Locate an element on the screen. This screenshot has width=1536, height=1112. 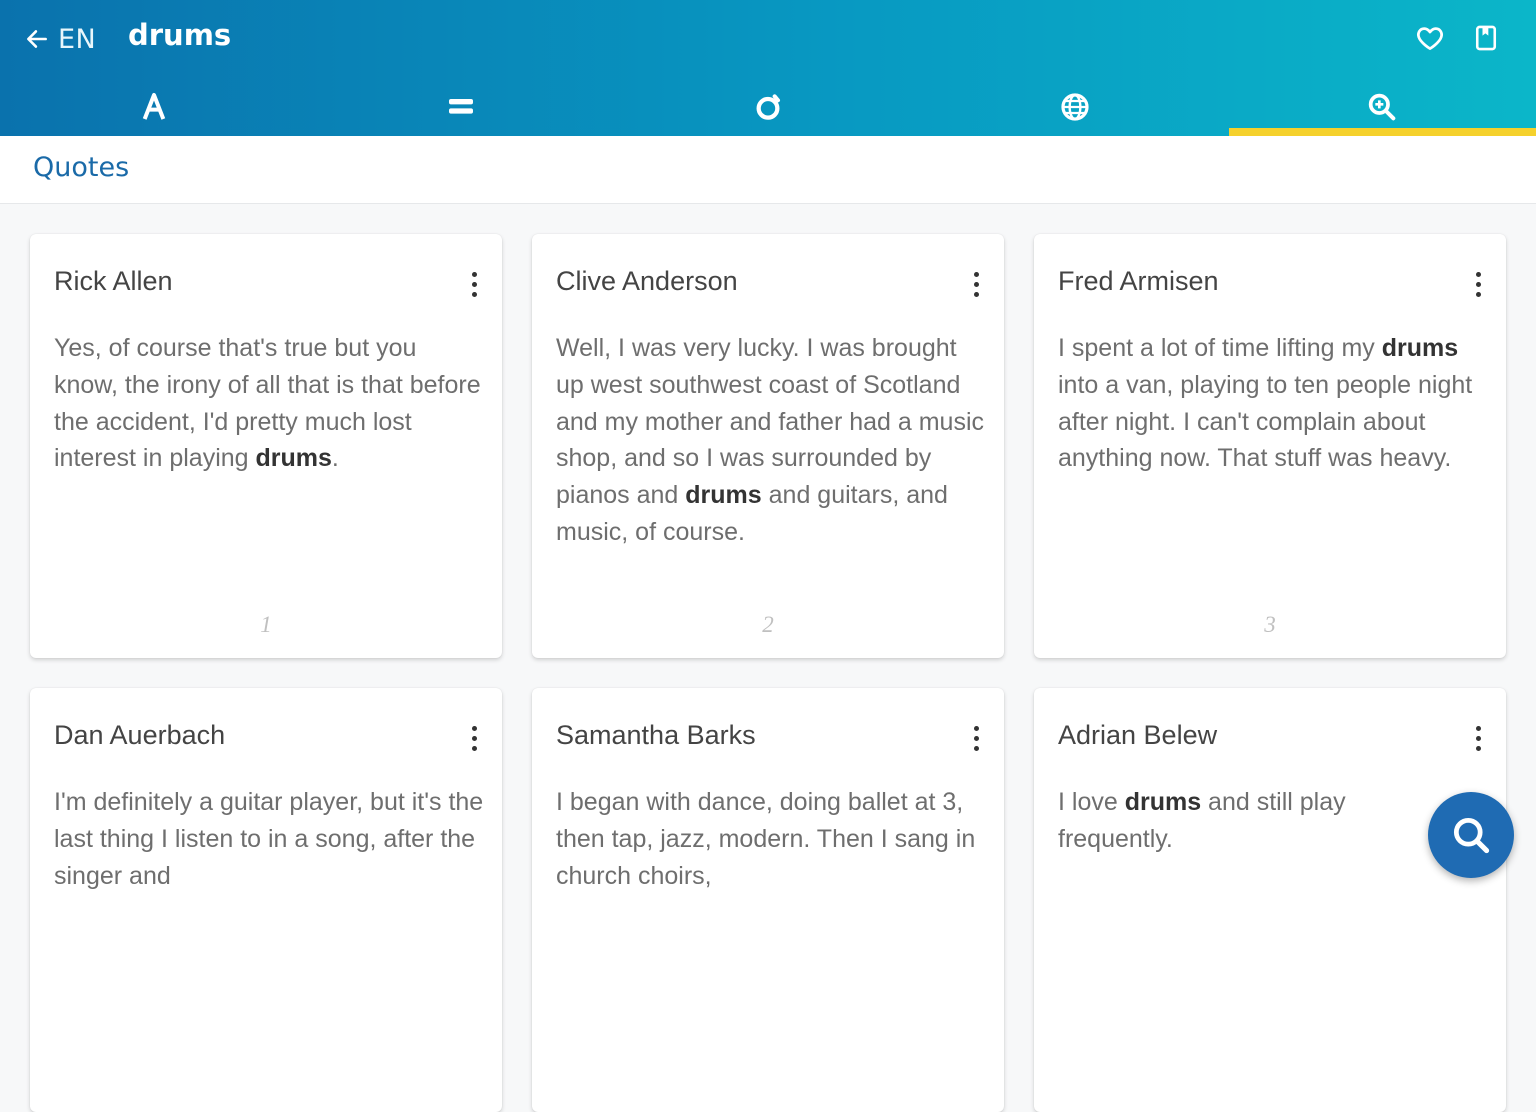
quote-text: I love drums and still play frequently. is located at coordinates (1202, 820).